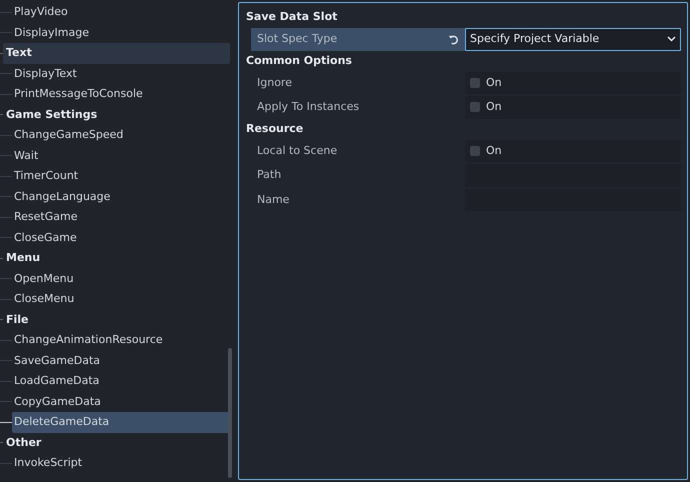 This screenshot has width=690, height=482. What do you see at coordinates (121, 196) in the screenshot?
I see `tree-item: ChangeLanguage` at bounding box center [121, 196].